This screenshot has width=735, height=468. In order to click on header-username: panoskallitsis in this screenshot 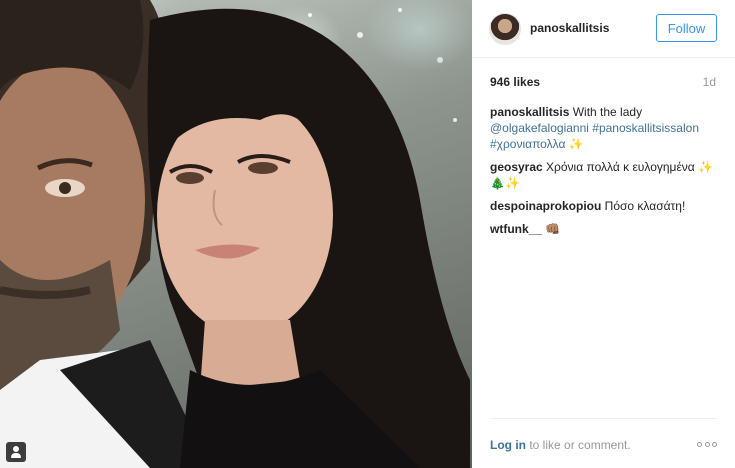, I will do `click(569, 28)`.